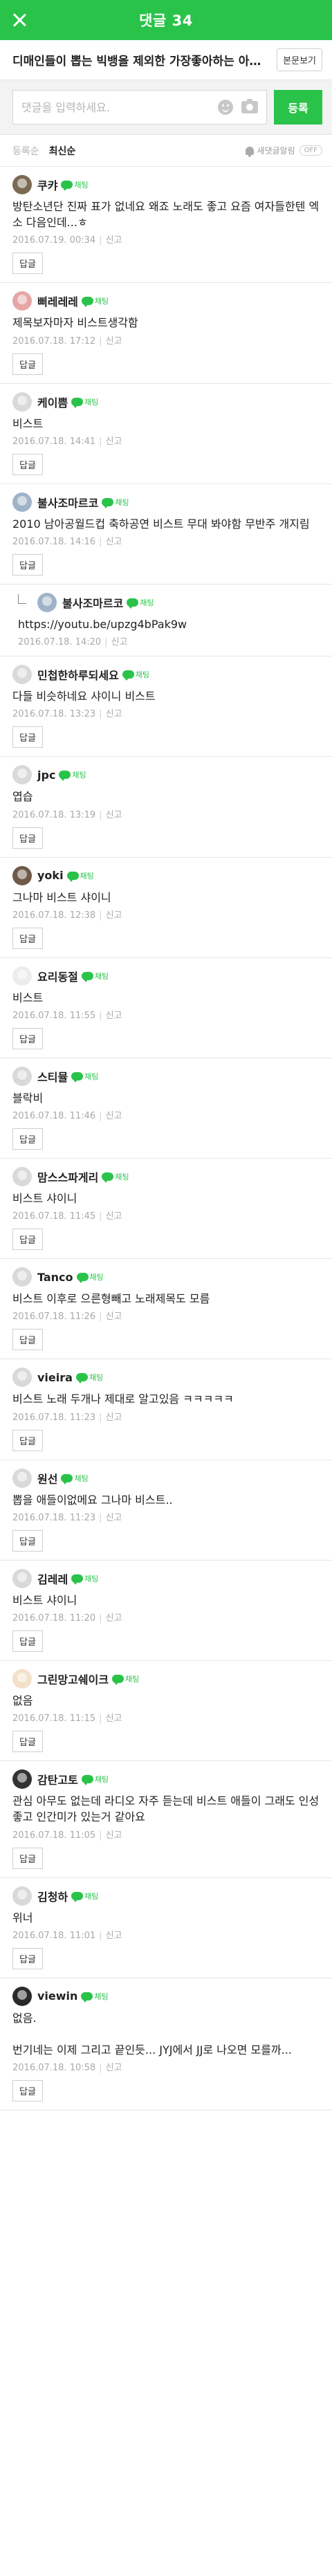  I want to click on comment-nickname: 케이쁨, so click(52, 402).